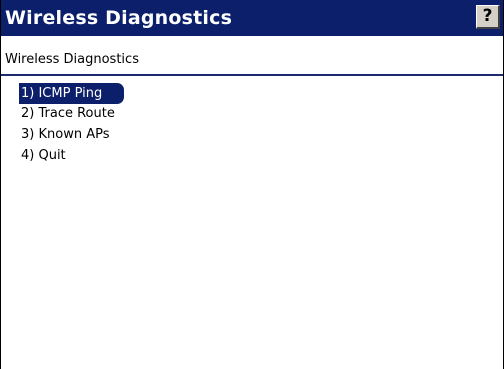 This screenshot has width=504, height=369. I want to click on title-bar: Wireless Diagnostics ?, so click(252, 18).